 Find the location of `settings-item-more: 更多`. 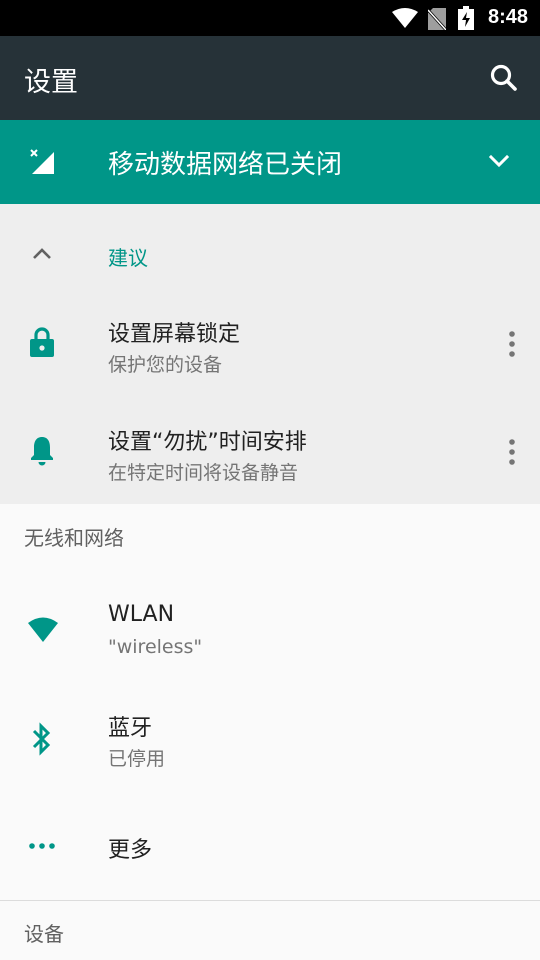

settings-item-more: 更多 is located at coordinates (270, 848).